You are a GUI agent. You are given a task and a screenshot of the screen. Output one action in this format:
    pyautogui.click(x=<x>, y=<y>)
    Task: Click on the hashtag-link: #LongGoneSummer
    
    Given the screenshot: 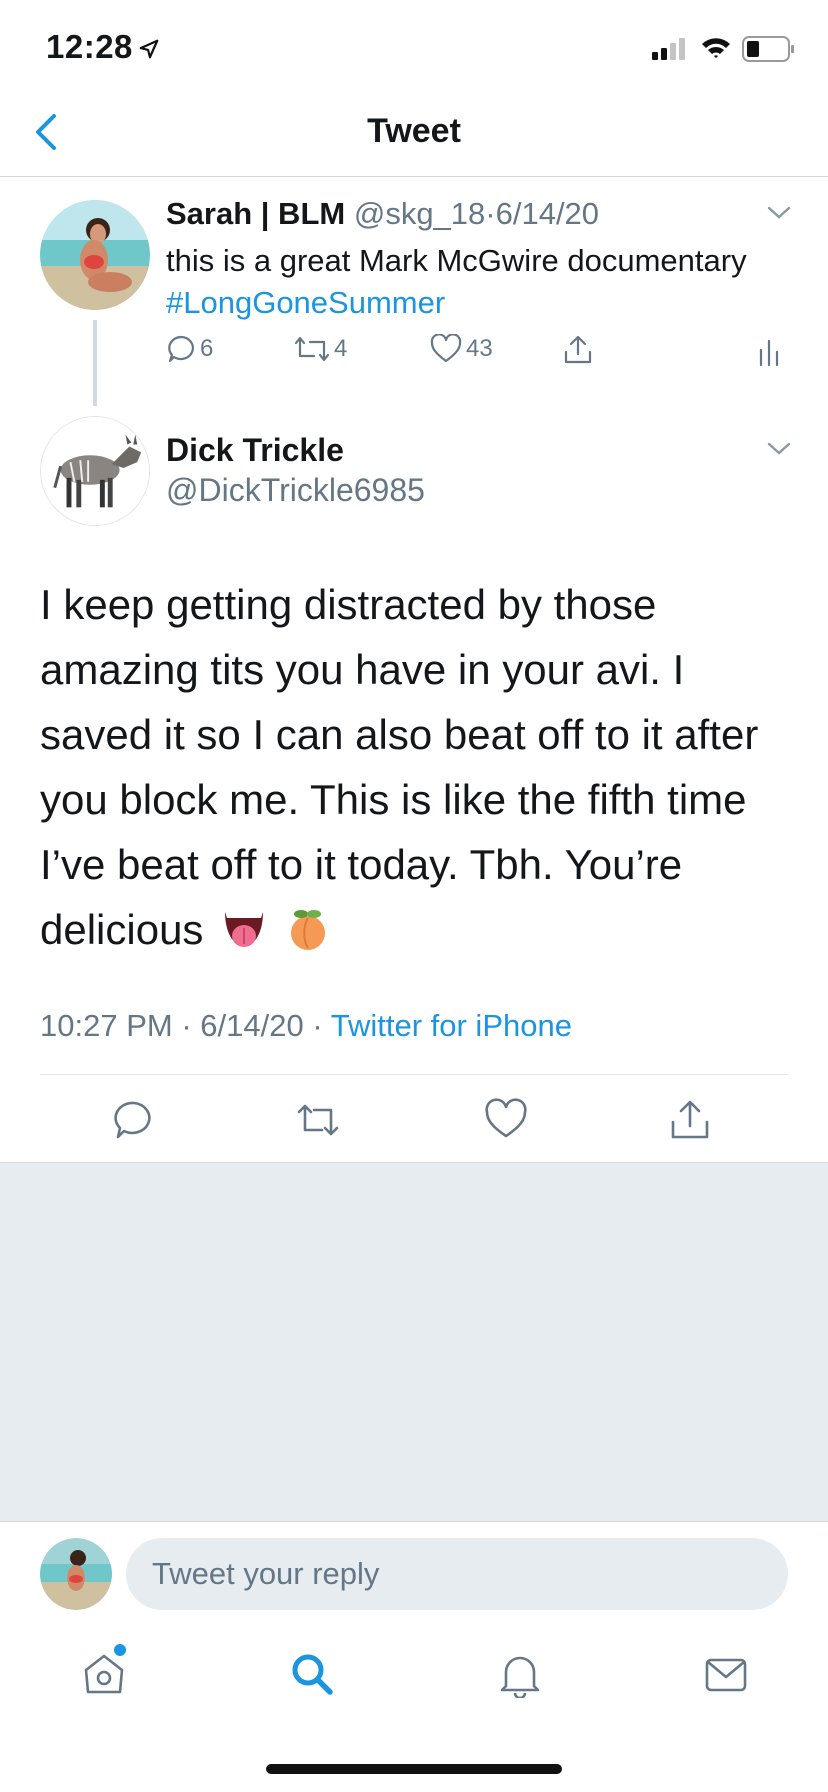 What is the action you would take?
    pyautogui.click(x=476, y=303)
    